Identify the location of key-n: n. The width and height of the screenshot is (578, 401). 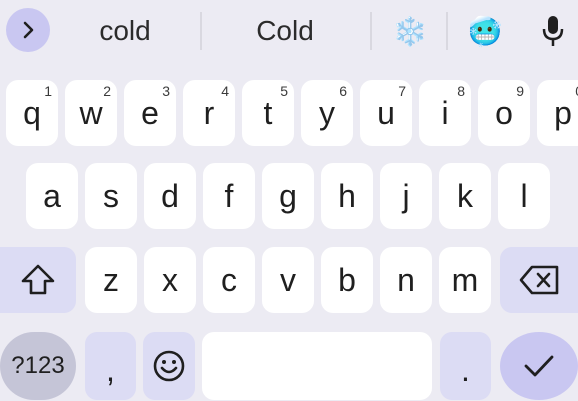
(406, 280).